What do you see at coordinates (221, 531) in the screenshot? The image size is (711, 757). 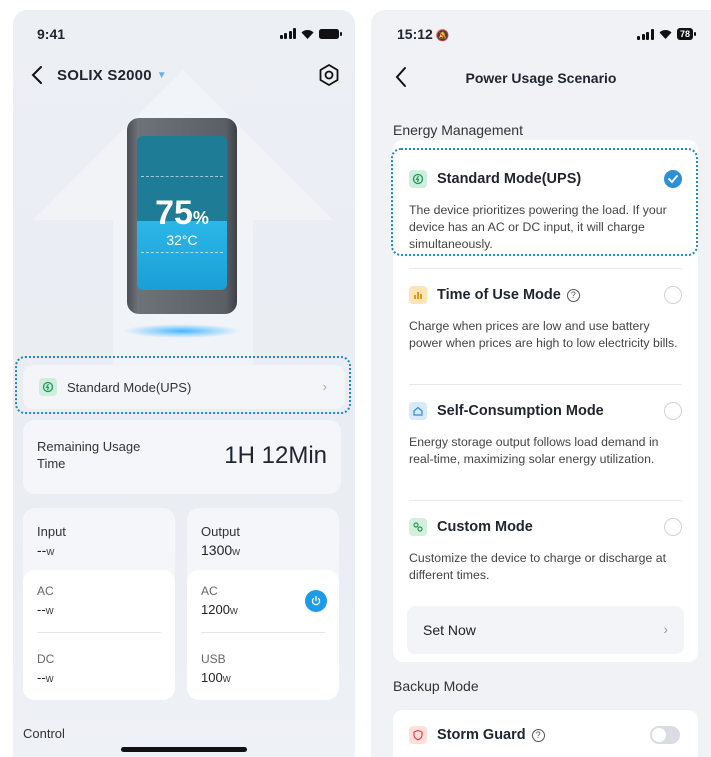 I see `output-title: Output` at bounding box center [221, 531].